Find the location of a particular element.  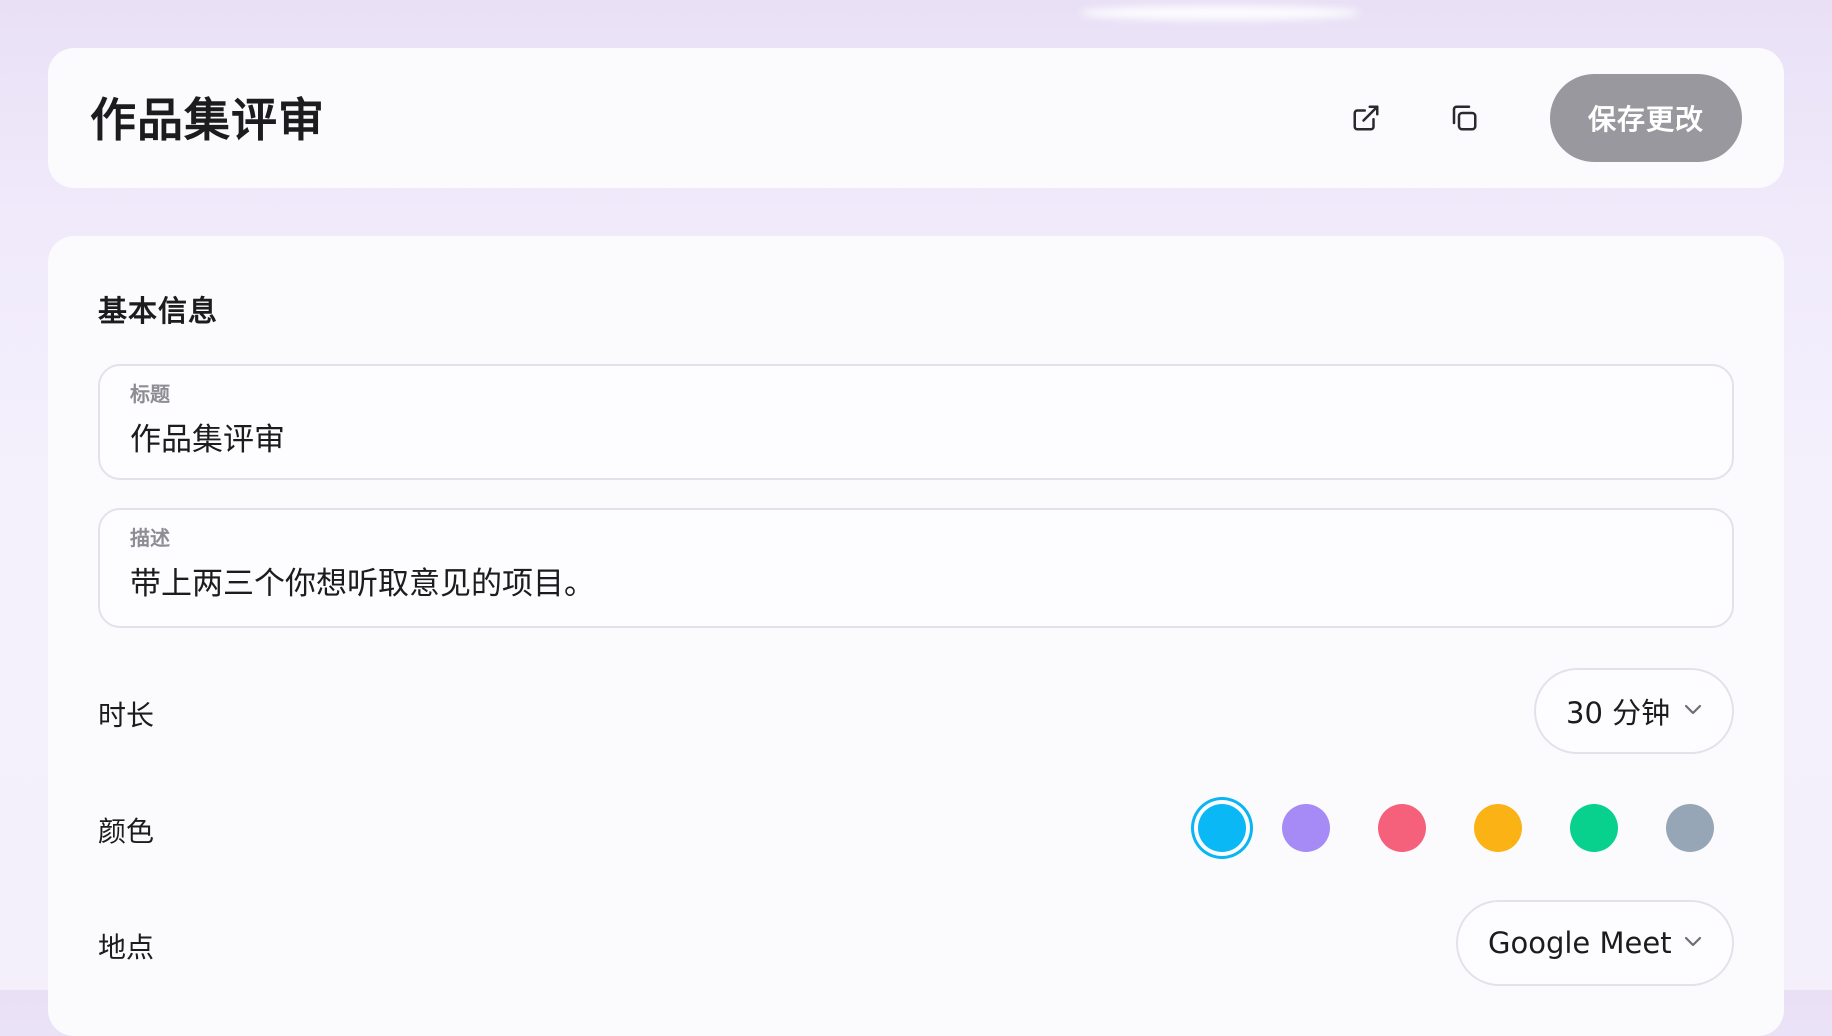

open-external-button is located at coordinates (1366, 118).